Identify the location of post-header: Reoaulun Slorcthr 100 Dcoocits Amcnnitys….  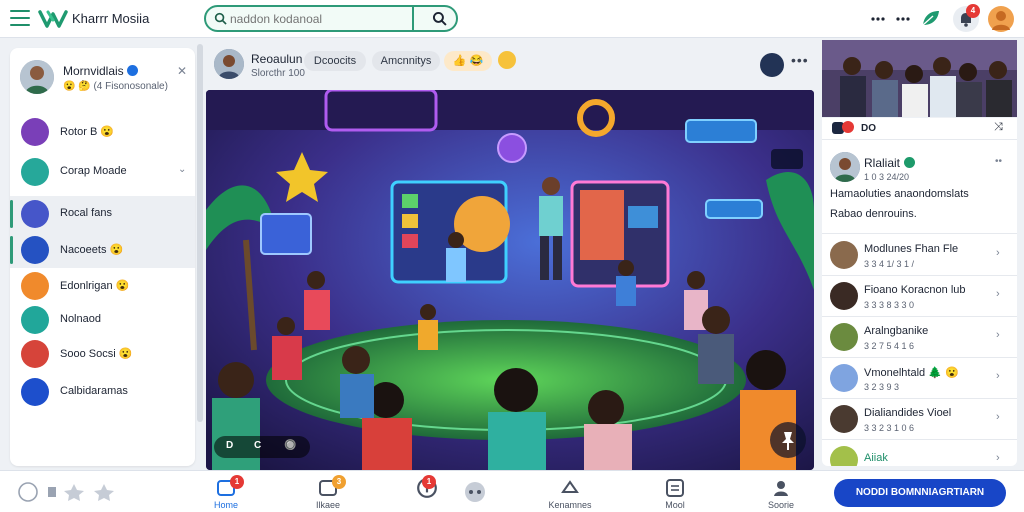
(510, 64).